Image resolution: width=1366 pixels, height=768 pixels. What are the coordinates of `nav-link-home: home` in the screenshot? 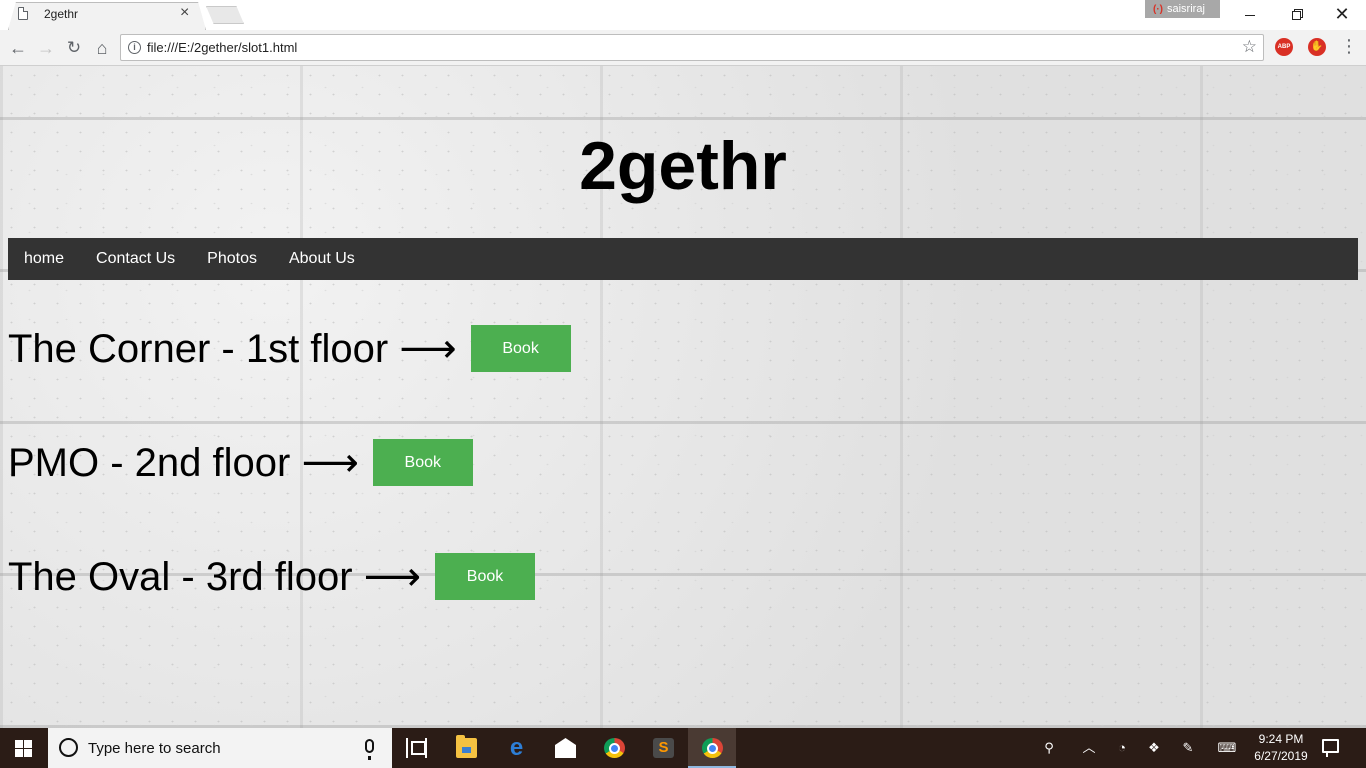 It's located at (44, 259).